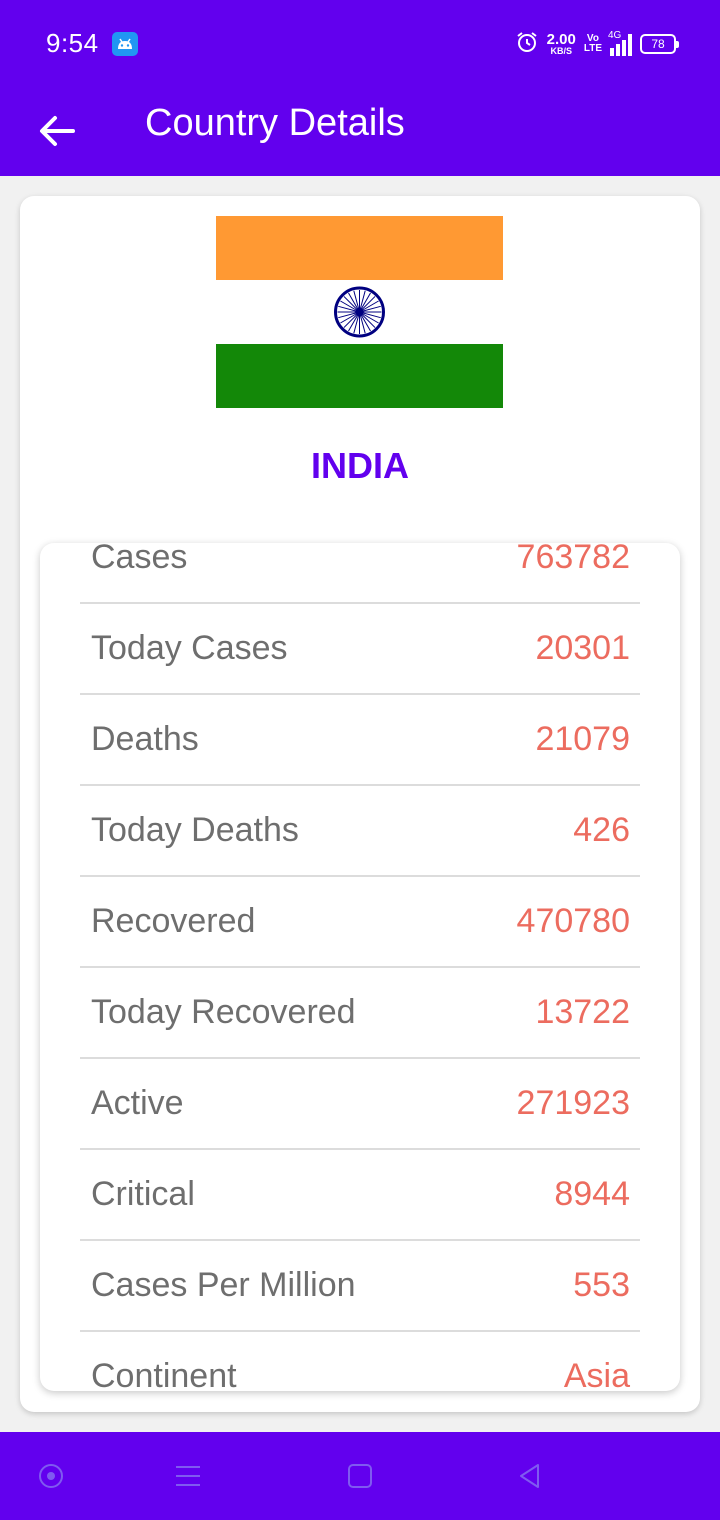 The image size is (720, 1520). I want to click on stat-label: Today Cases, so click(189, 648).